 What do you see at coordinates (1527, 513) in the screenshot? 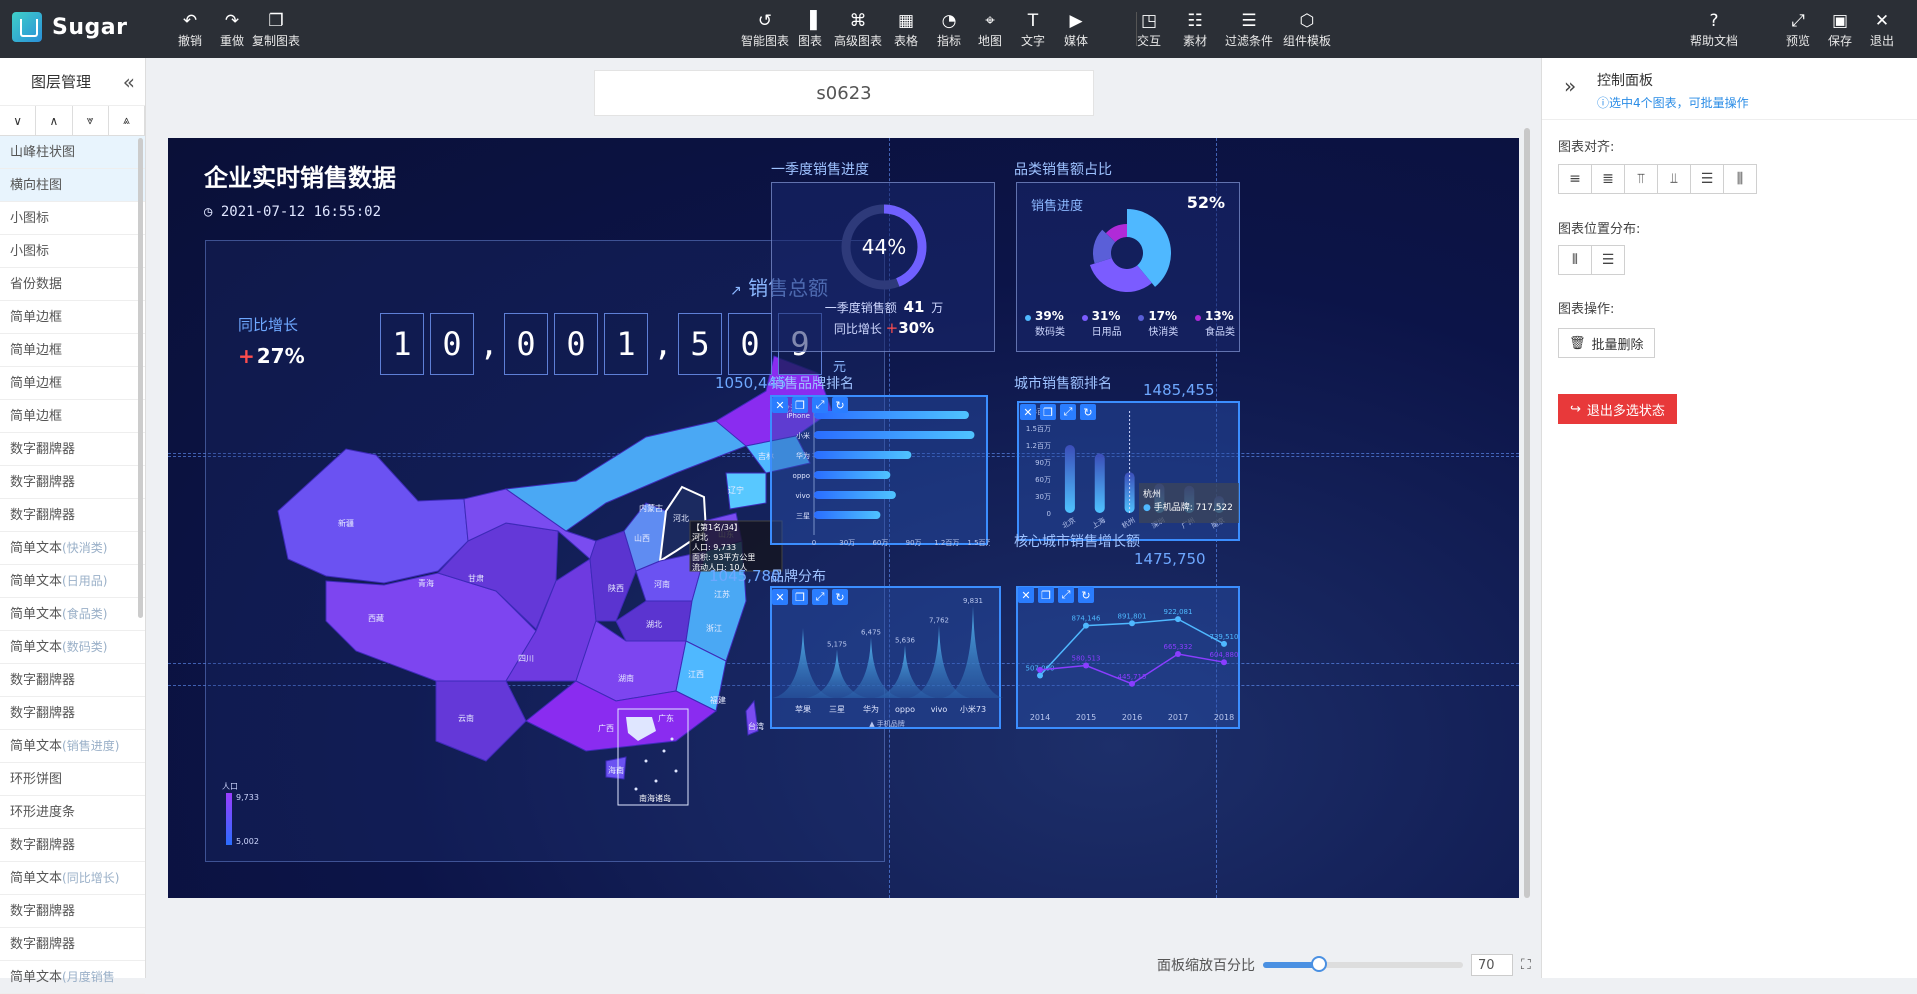
I see `canvas-scrollbar` at bounding box center [1527, 513].